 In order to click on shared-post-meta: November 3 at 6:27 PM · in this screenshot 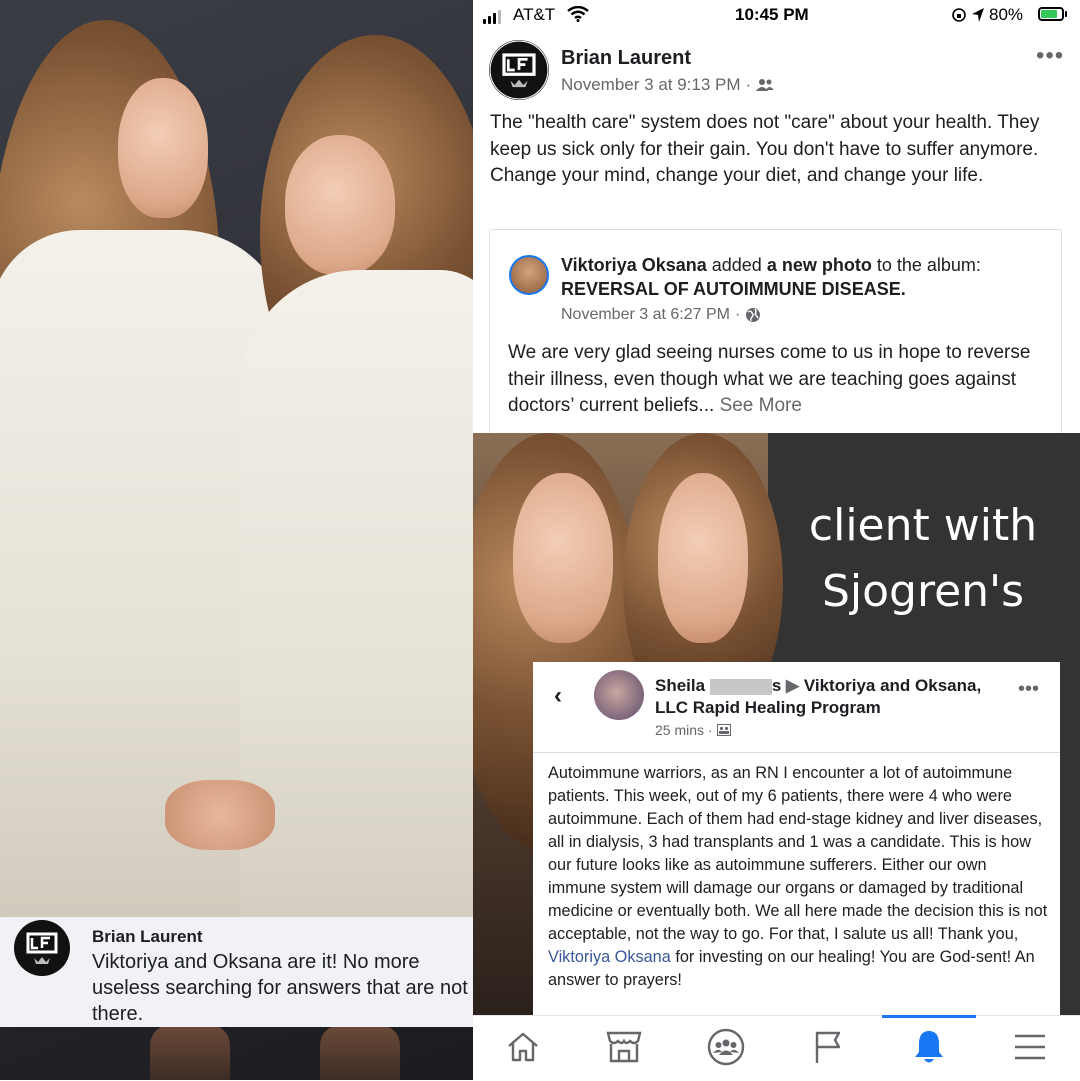, I will do `click(661, 315)`.